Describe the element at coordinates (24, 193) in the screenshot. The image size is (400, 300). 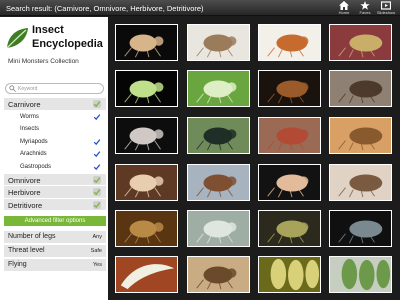
I see `category-label: Herbivore` at that location.